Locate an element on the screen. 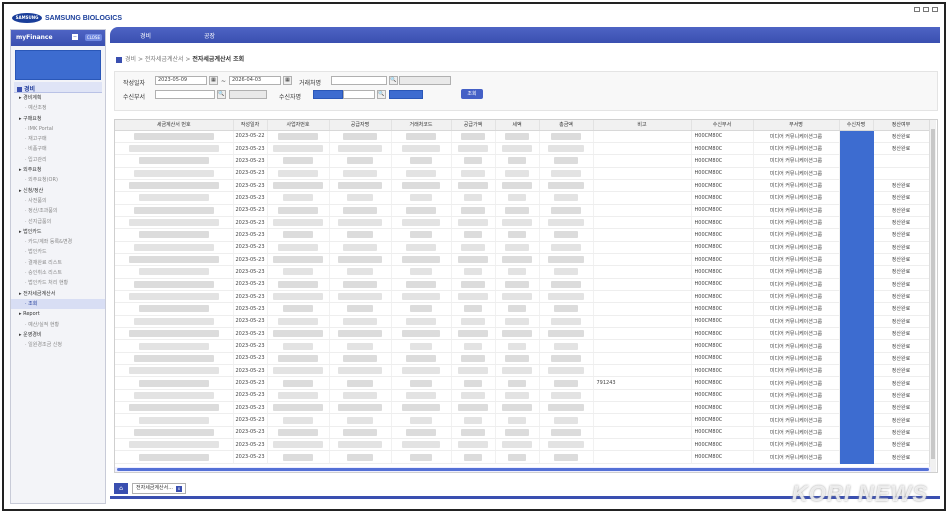 This screenshot has height=513, width=950. dept-input is located at coordinates (185, 94).